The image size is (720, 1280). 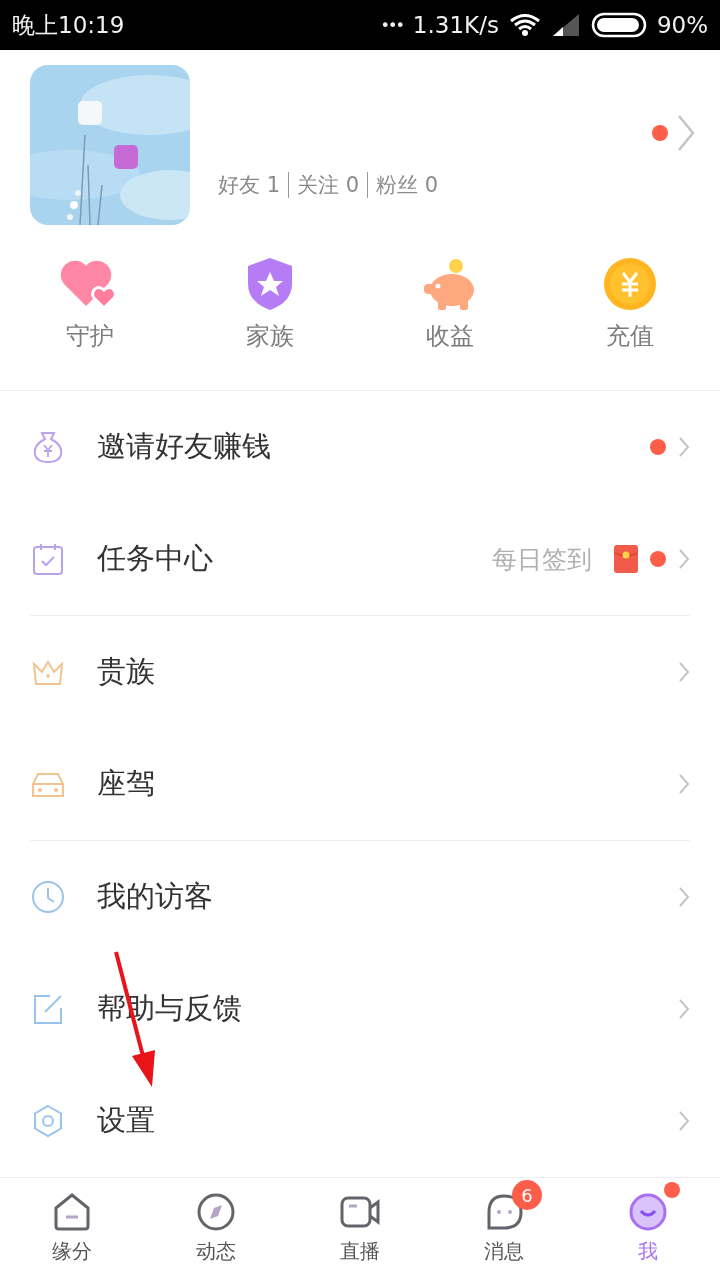 What do you see at coordinates (391, 25) in the screenshot?
I see `notification-dots: •••` at bounding box center [391, 25].